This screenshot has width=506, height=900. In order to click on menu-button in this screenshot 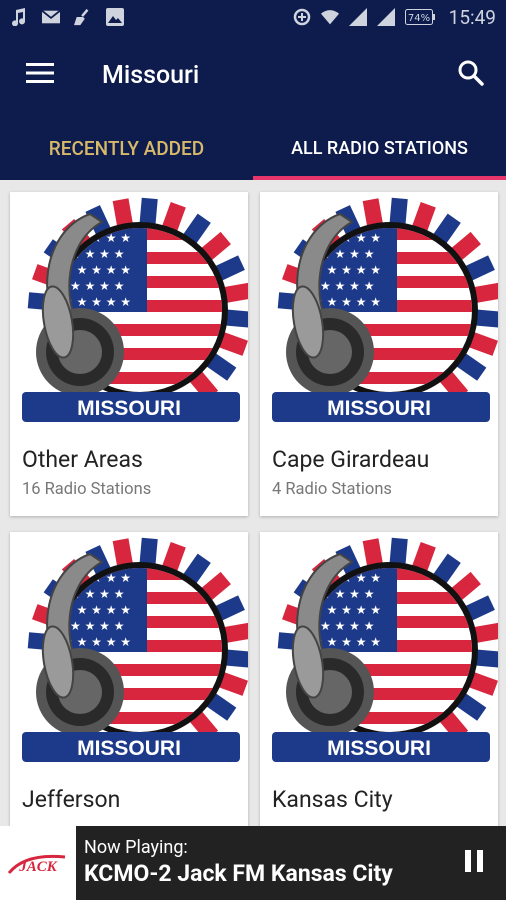, I will do `click(40, 75)`.